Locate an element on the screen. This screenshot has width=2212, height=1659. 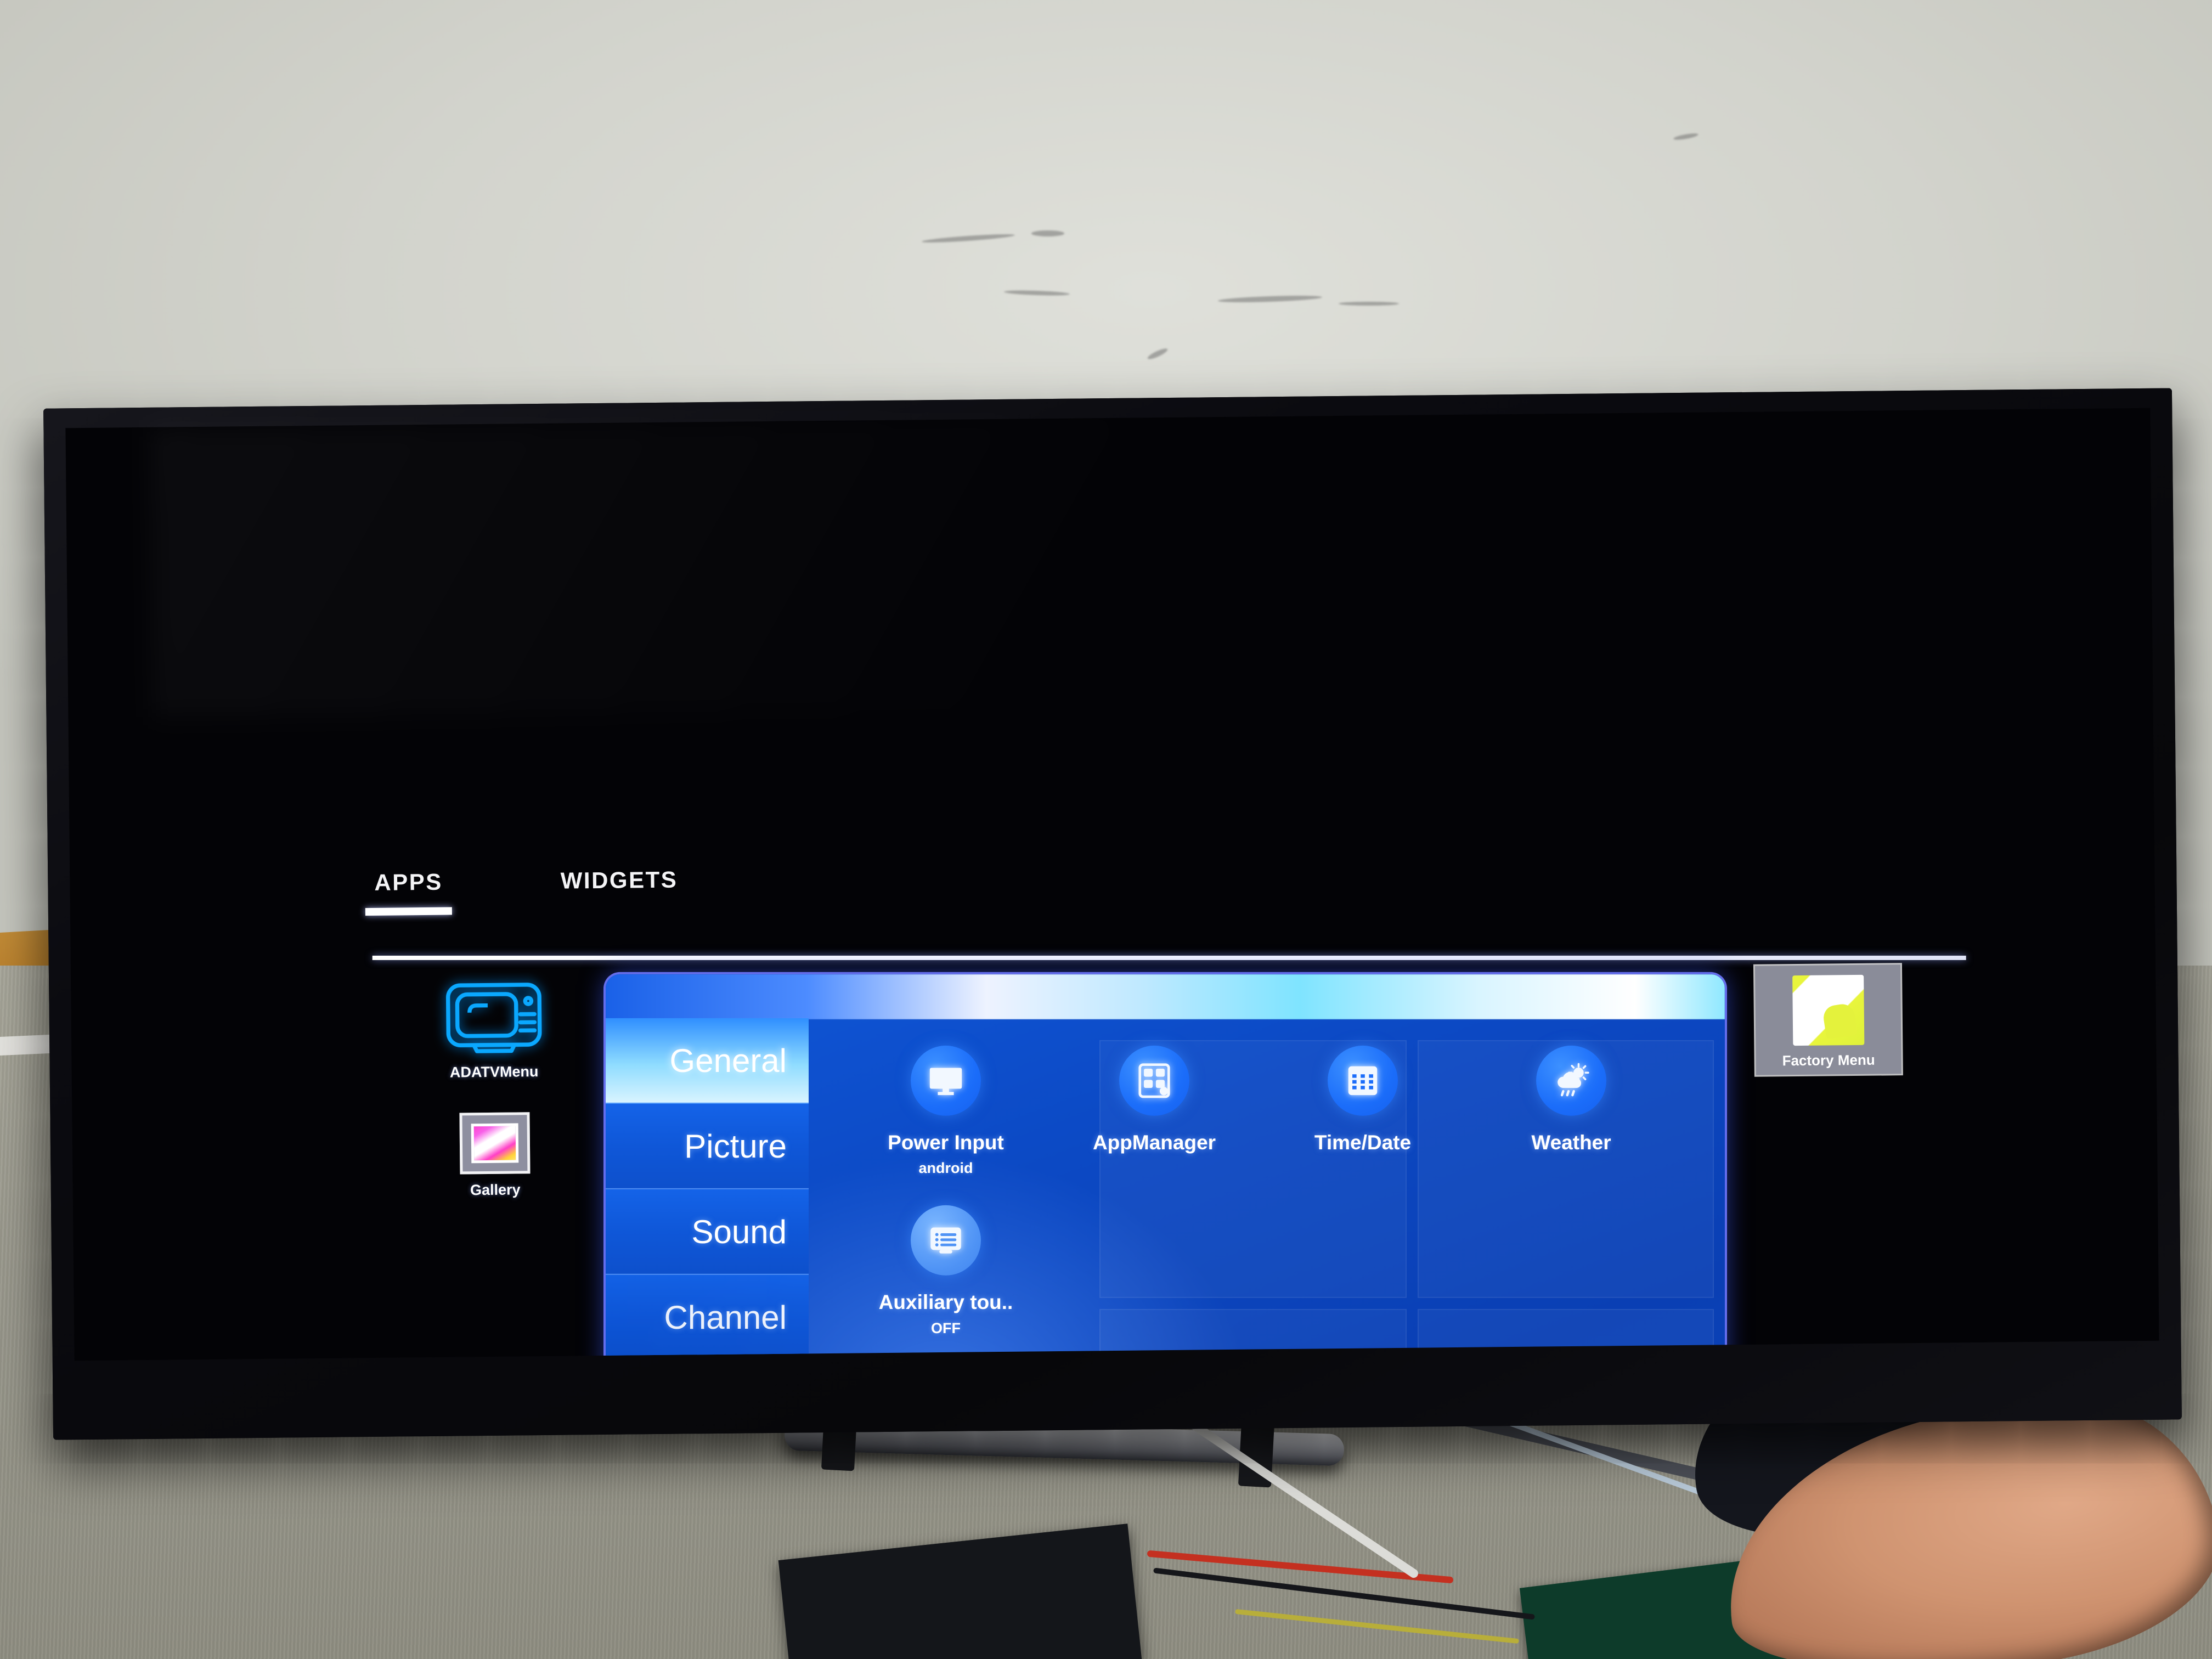
app-label-factory-menu: Factory Menu is located at coordinates (1829, 1060).